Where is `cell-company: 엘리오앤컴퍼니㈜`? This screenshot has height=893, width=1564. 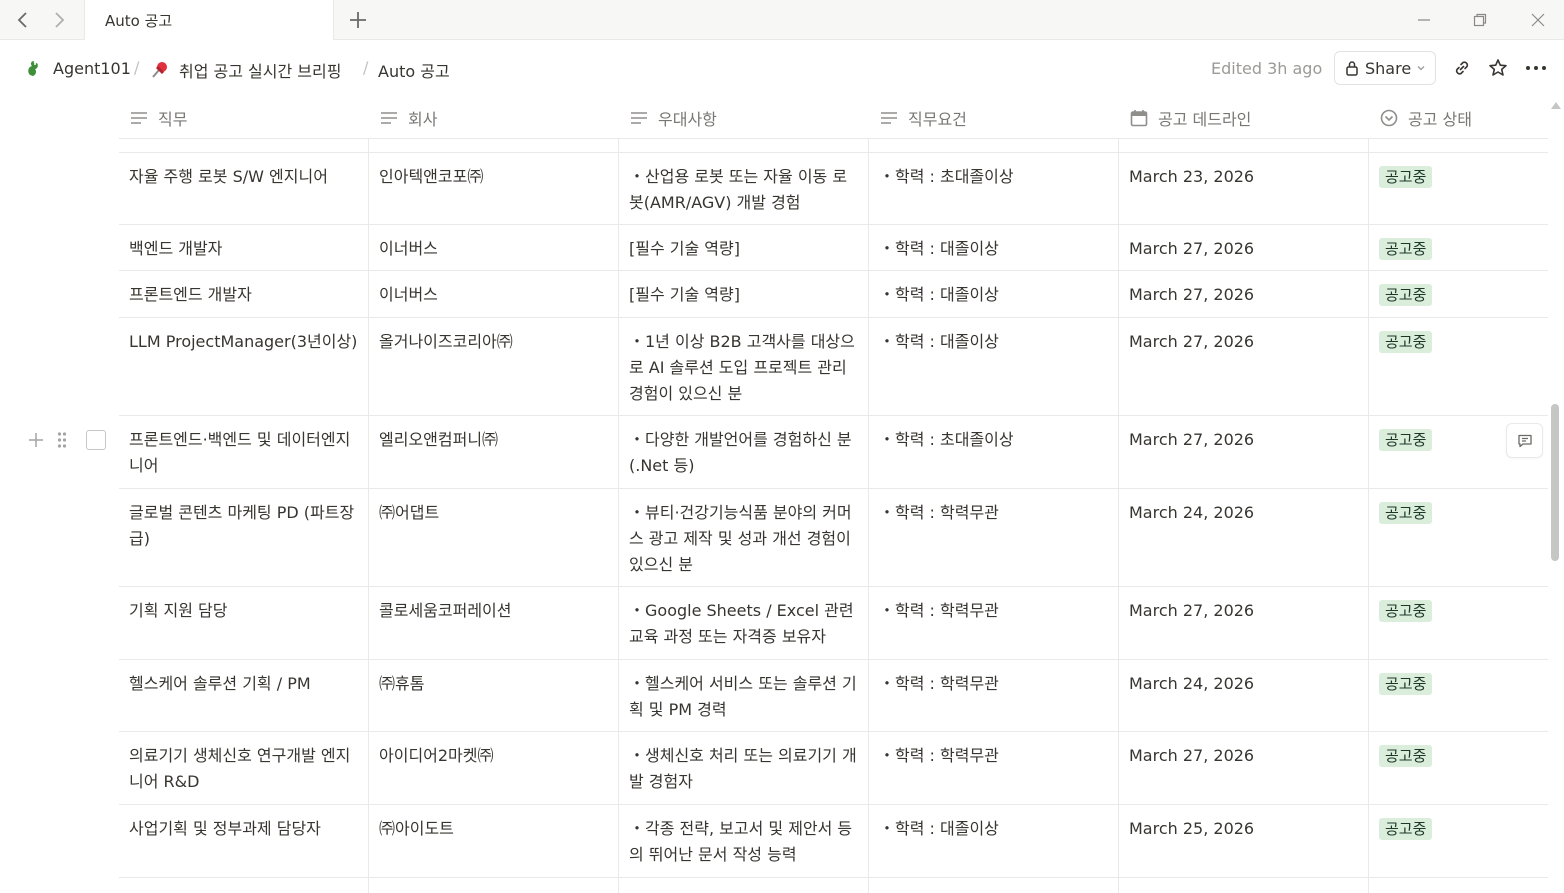 cell-company: 엘리오앤컴퍼니㈜ is located at coordinates (494, 434).